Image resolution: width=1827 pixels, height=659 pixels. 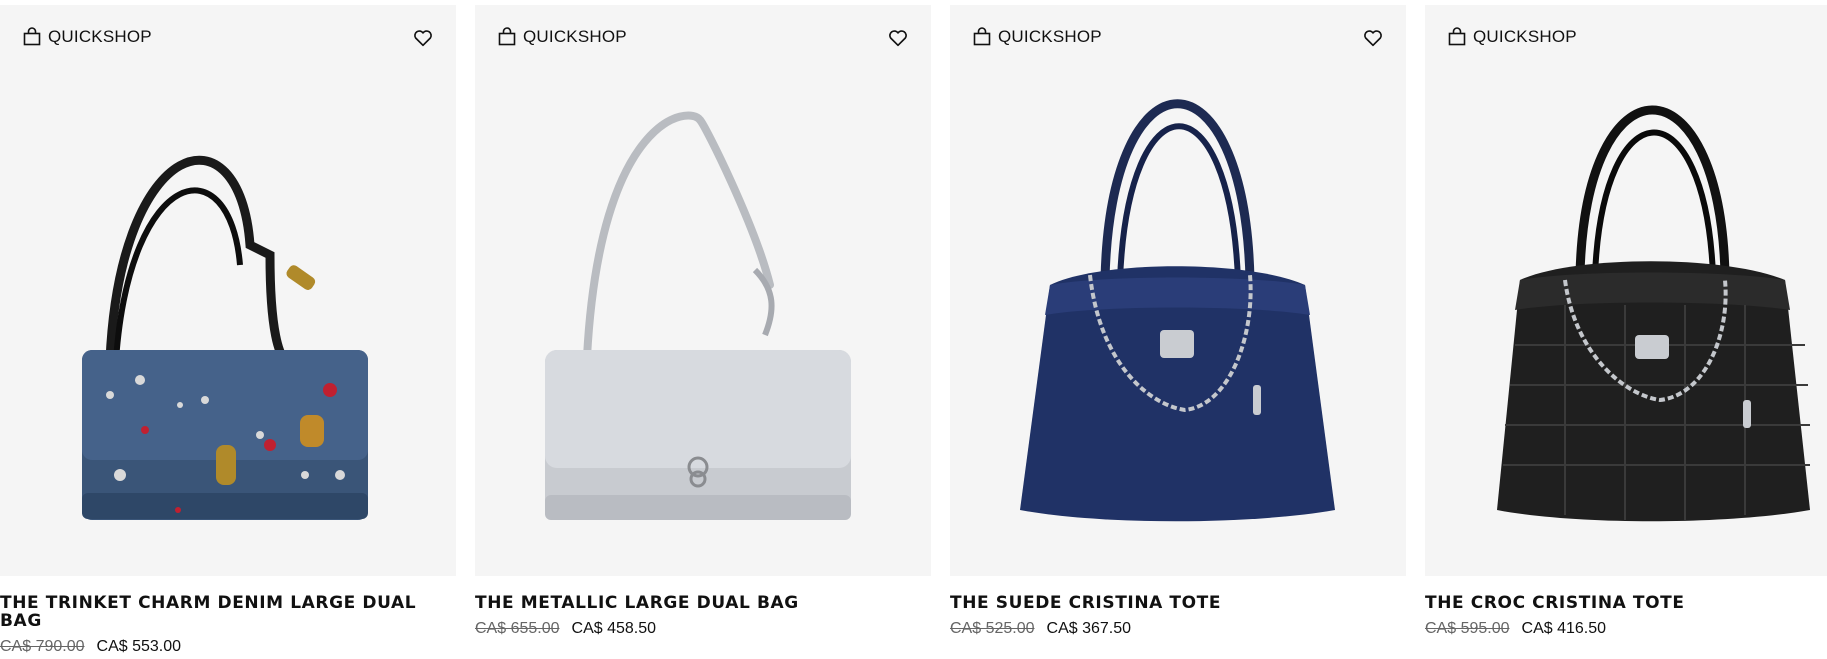 I want to click on product-prices: CA$ 655.00 CA$ 458.50, so click(x=703, y=629).